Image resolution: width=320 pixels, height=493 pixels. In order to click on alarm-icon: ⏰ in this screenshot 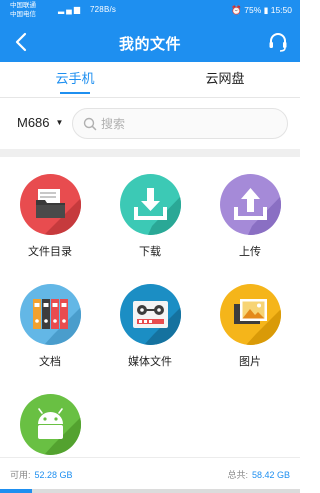, I will do `click(236, 10)`.